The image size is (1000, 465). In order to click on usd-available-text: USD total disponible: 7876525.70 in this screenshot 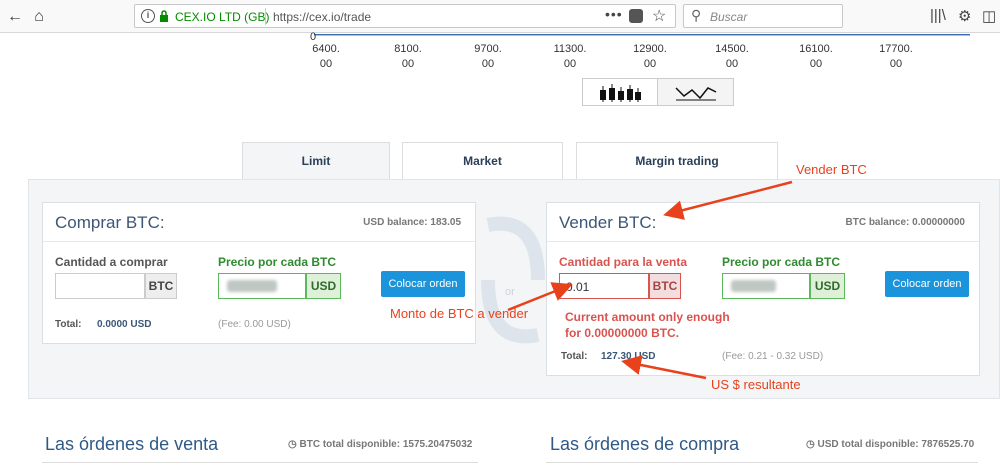, I will do `click(896, 444)`.